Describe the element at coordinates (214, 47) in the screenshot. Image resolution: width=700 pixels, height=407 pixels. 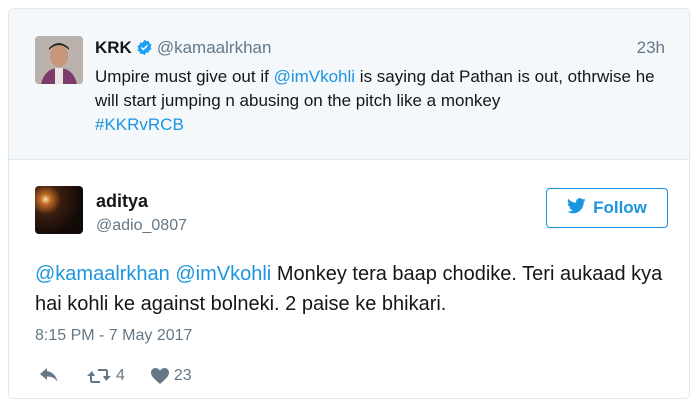
I see `author-handle: @kamaalrkhan` at that location.